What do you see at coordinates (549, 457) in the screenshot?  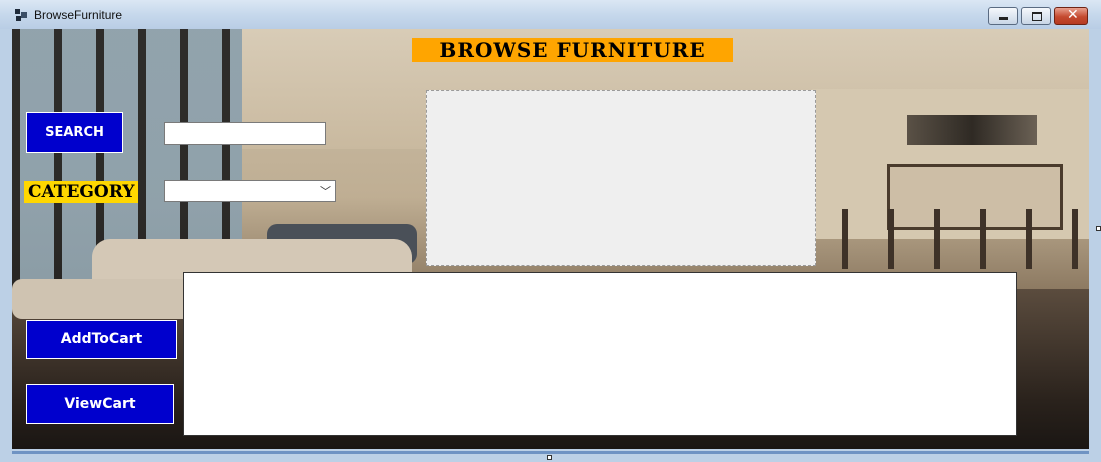 I see `resize-handle-bottom` at bounding box center [549, 457].